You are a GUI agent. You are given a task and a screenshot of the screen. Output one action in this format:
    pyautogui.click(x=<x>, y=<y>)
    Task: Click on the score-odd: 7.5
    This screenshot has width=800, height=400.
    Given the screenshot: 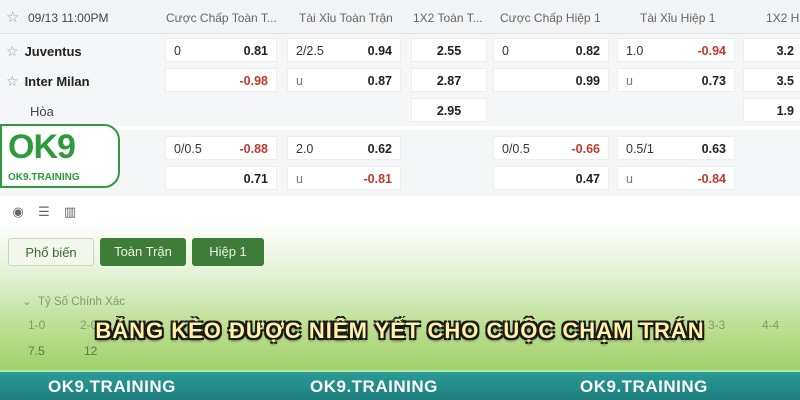 What is the action you would take?
    pyautogui.click(x=36, y=351)
    